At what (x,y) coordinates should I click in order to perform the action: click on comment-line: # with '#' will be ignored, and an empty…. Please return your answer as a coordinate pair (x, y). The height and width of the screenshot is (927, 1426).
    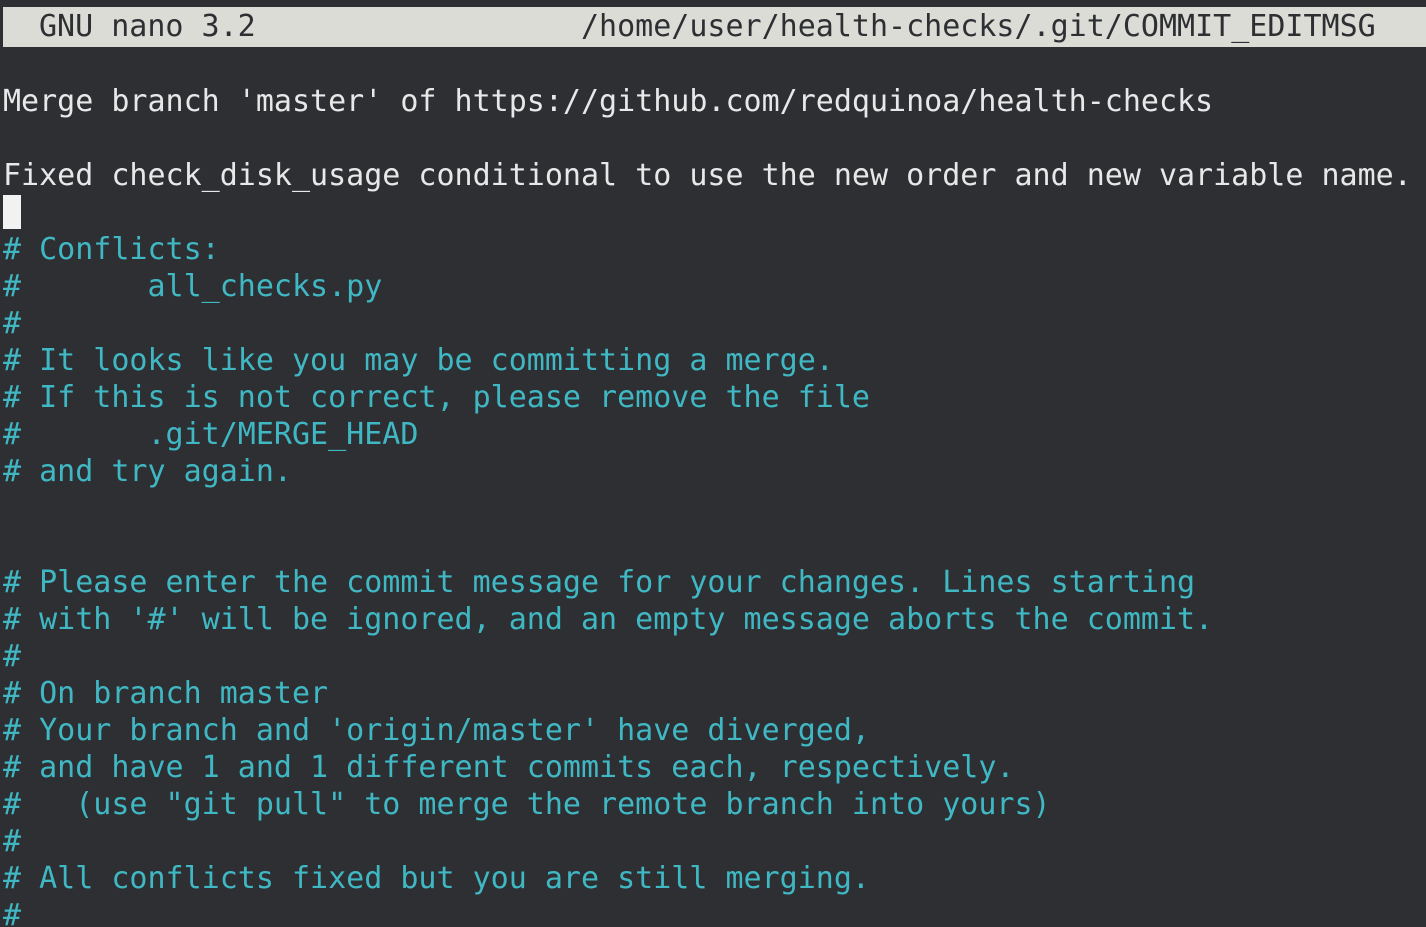
    Looking at the image, I should click on (608, 619).